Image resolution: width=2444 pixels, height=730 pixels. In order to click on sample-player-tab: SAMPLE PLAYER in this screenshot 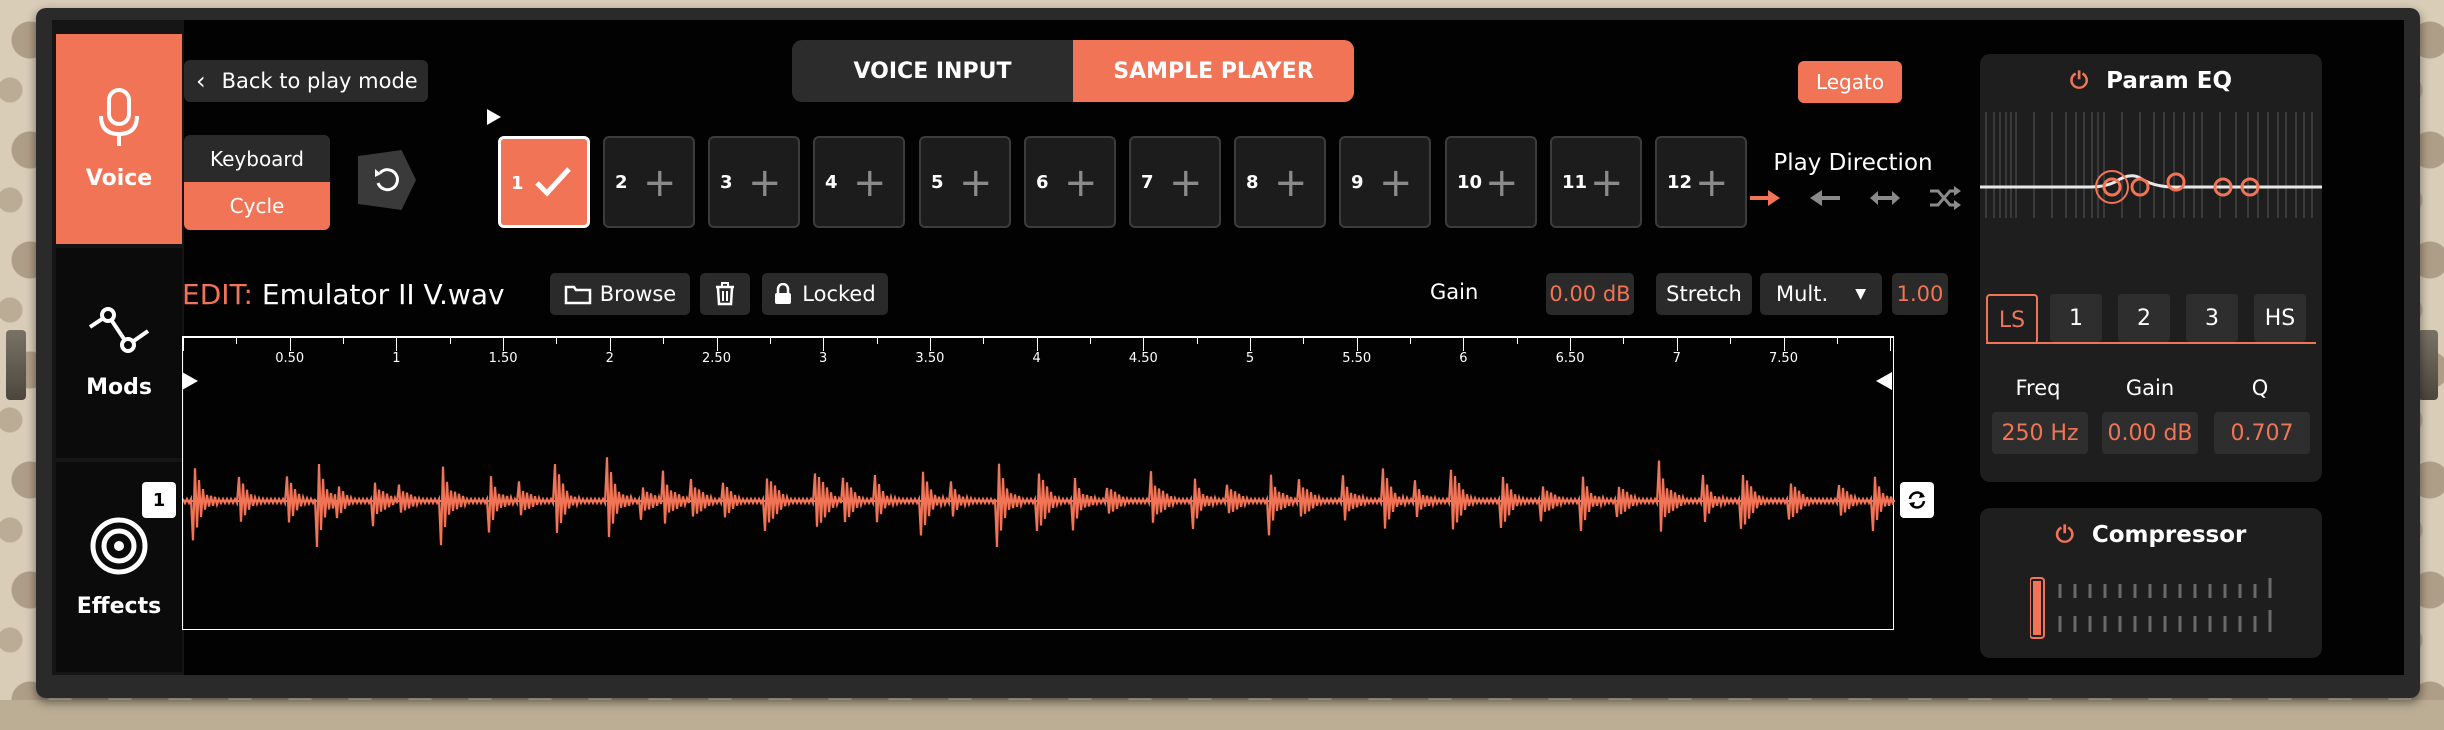, I will do `click(1213, 71)`.